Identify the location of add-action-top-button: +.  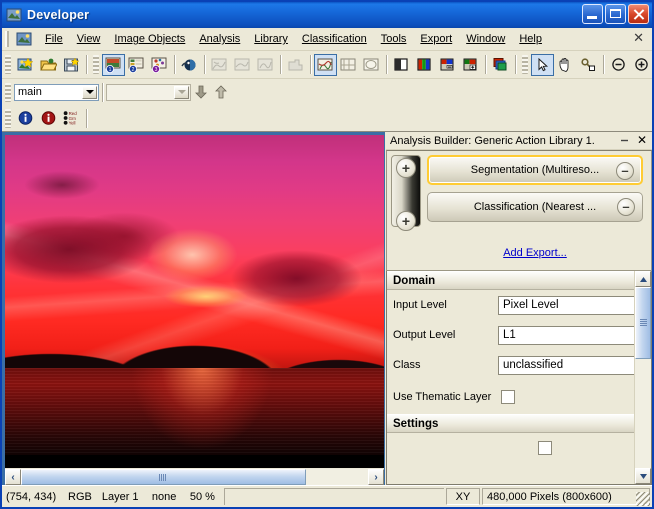
(406, 168).